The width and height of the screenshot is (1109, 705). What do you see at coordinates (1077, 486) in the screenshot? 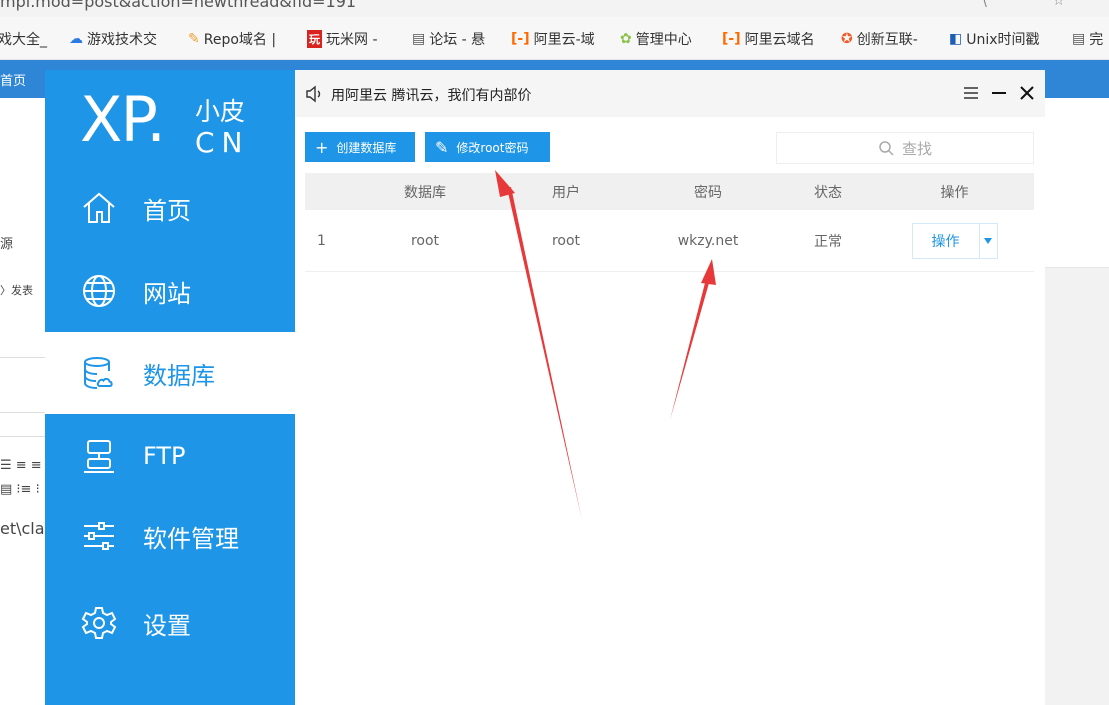
I see `forum-background-gray` at bounding box center [1077, 486].